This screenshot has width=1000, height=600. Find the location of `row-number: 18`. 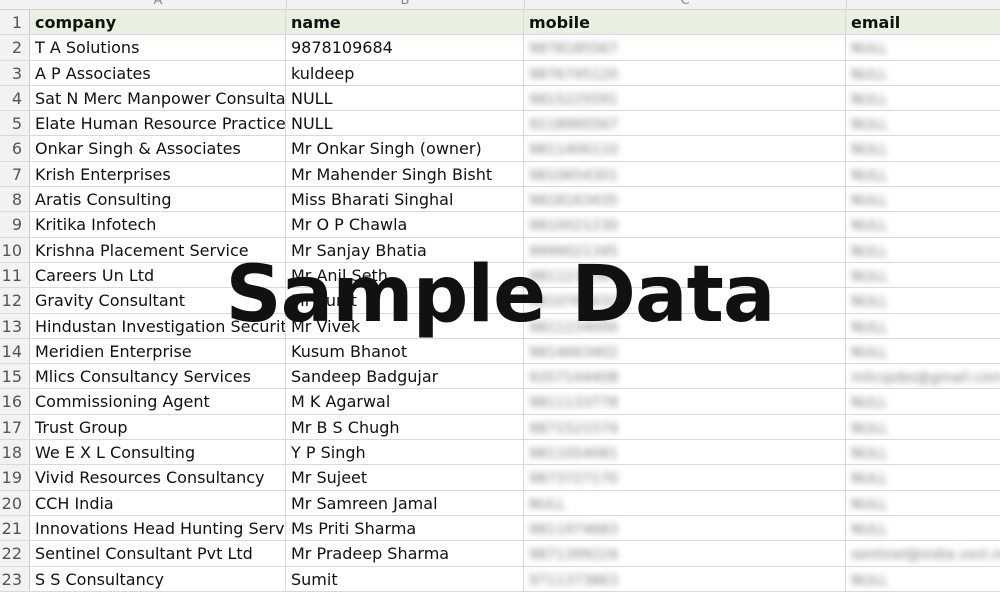

row-number: 18 is located at coordinates (15, 452).